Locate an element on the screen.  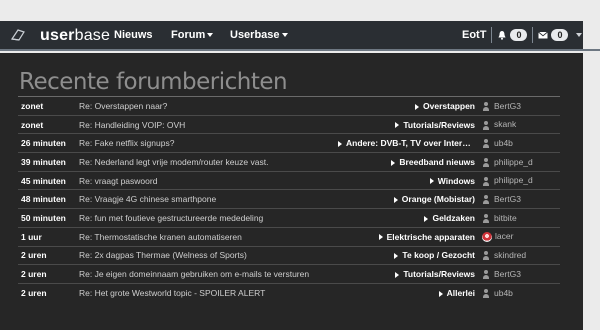
page-title: Recente forumberichten is located at coordinates (153, 82).